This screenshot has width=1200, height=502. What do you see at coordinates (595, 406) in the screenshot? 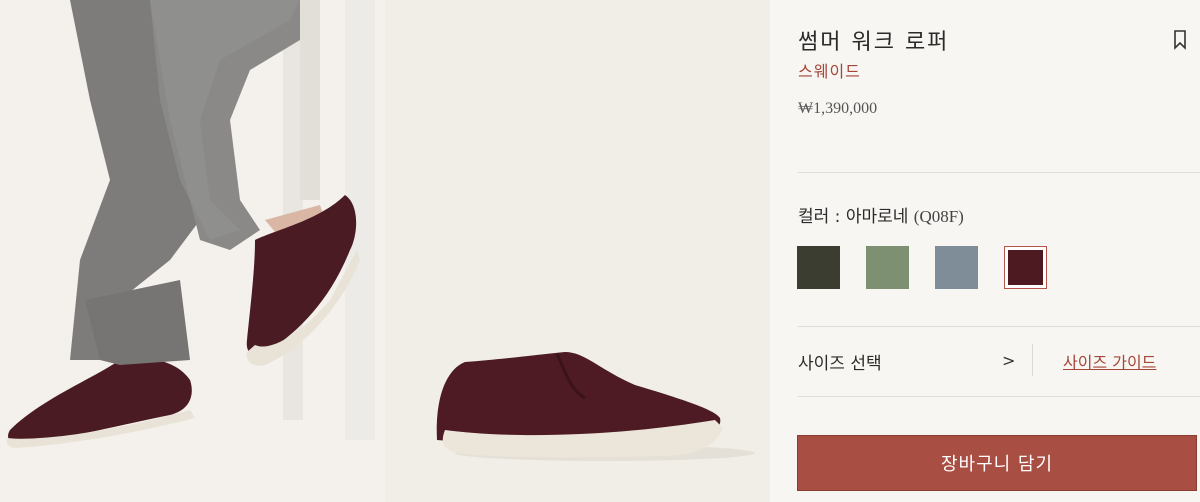
I see `loafer-illustration` at bounding box center [595, 406].